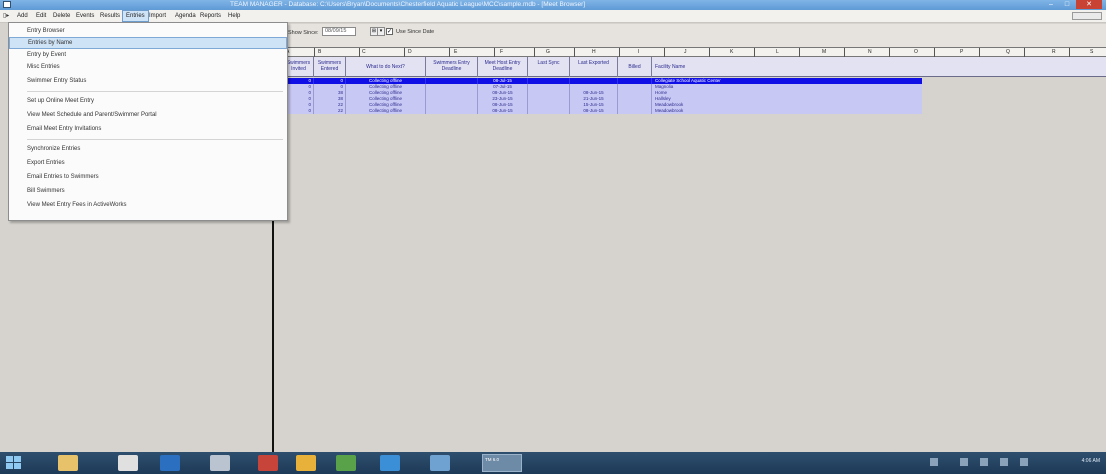 The image size is (1106, 474). Describe the element at coordinates (135, 16) in the screenshot. I see `menu-entries: Entries` at that location.